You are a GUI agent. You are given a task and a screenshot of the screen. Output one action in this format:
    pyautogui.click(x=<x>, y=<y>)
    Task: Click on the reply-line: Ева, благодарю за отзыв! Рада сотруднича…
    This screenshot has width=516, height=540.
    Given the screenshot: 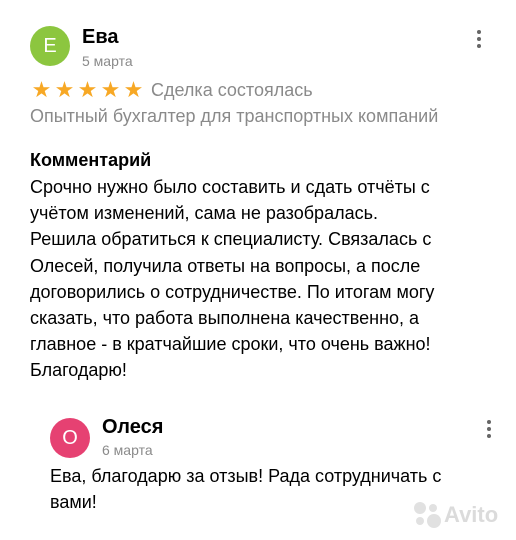 What is the action you would take?
    pyautogui.click(x=246, y=476)
    